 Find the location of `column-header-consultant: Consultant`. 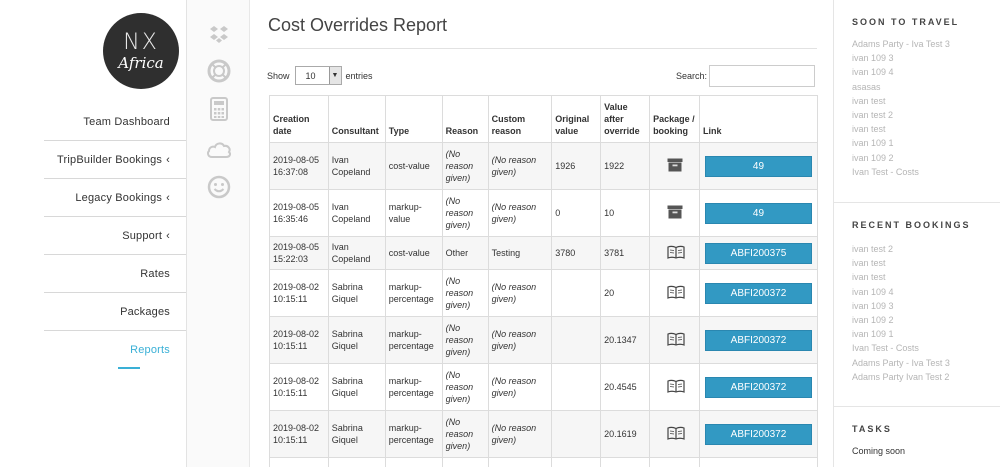

column-header-consultant: Consultant is located at coordinates (356, 119).